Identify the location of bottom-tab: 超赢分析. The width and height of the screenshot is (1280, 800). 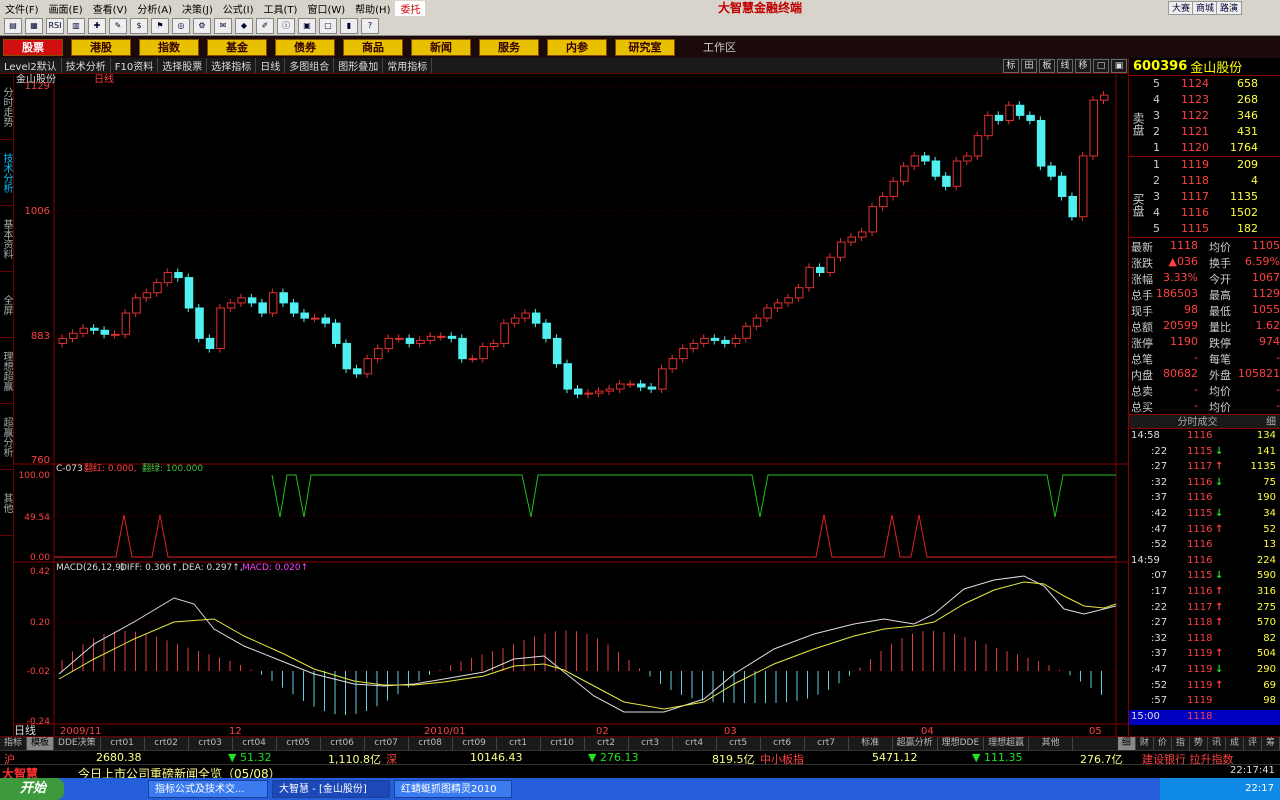
(915, 743).